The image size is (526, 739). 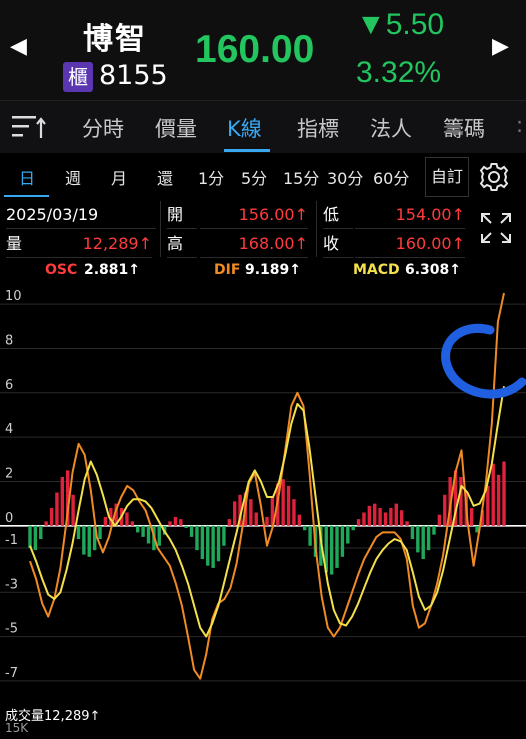 What do you see at coordinates (9, 385) in the screenshot?
I see `y-tick-label: 6` at bounding box center [9, 385].